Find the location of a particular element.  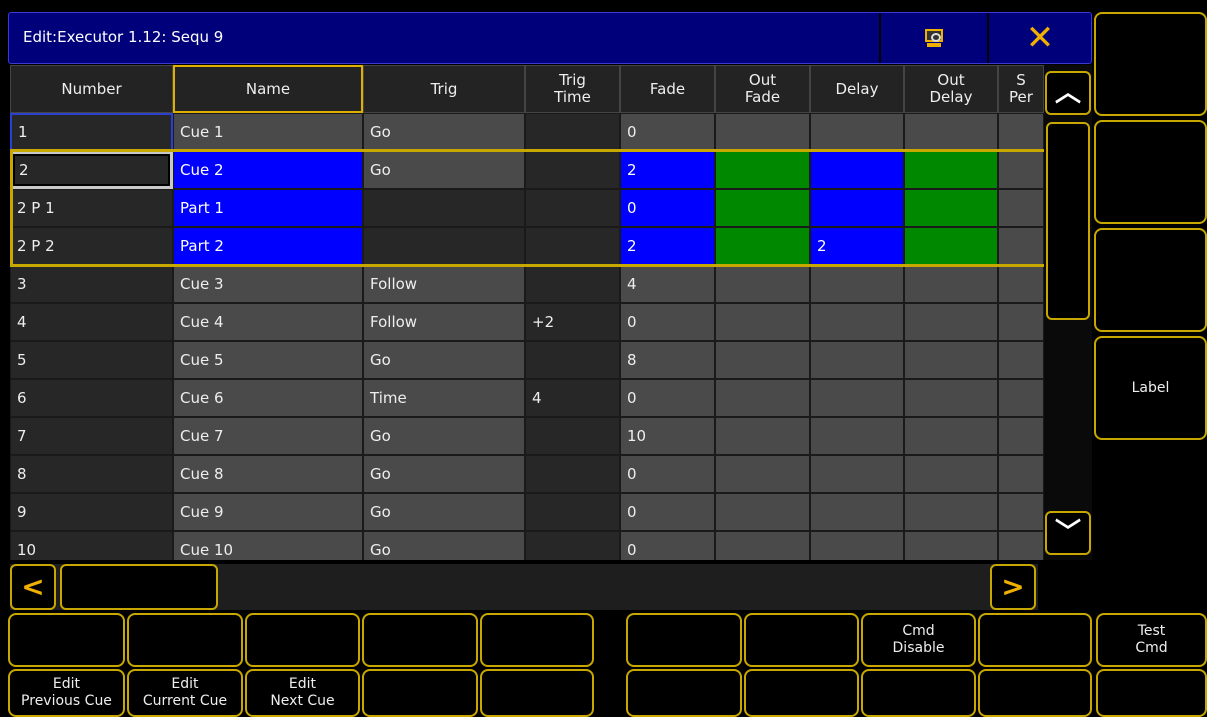

horizontal-scroll-thumb is located at coordinates (139, 587).